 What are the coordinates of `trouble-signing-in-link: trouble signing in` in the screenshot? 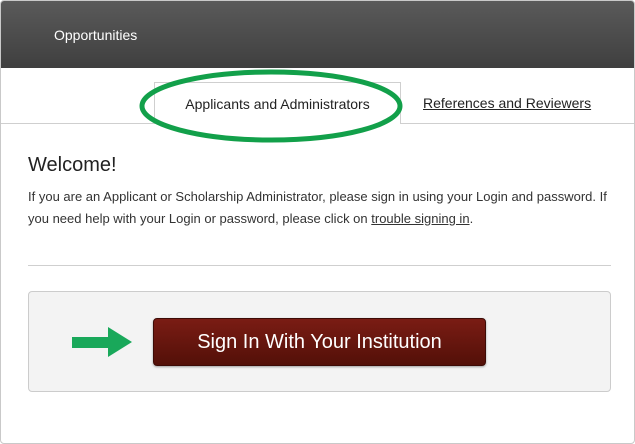 It's located at (420, 218).